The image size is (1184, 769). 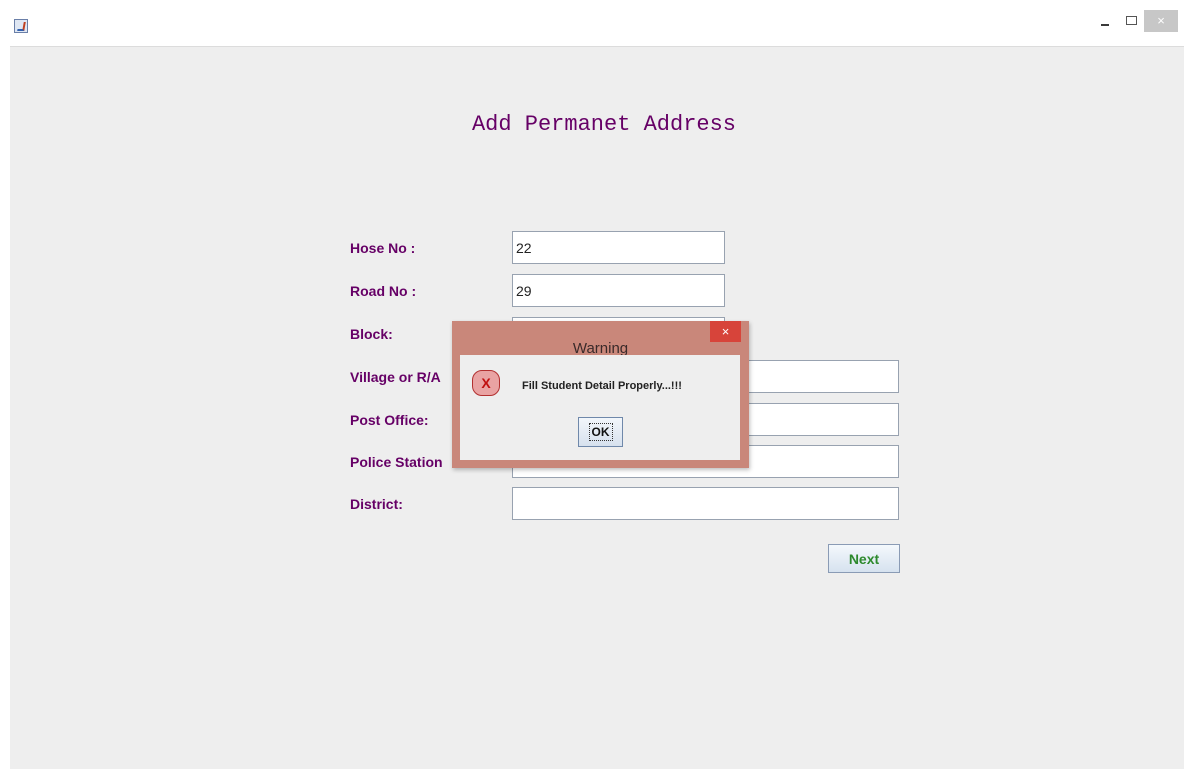 I want to click on dialog-message: Fill Student Detail Properly...!!!, so click(x=602, y=386).